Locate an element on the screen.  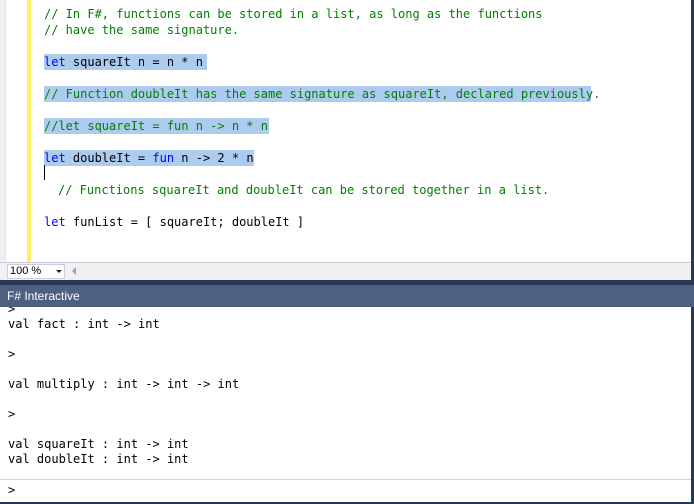
scroll-left-arrow-icon is located at coordinates (74, 271).